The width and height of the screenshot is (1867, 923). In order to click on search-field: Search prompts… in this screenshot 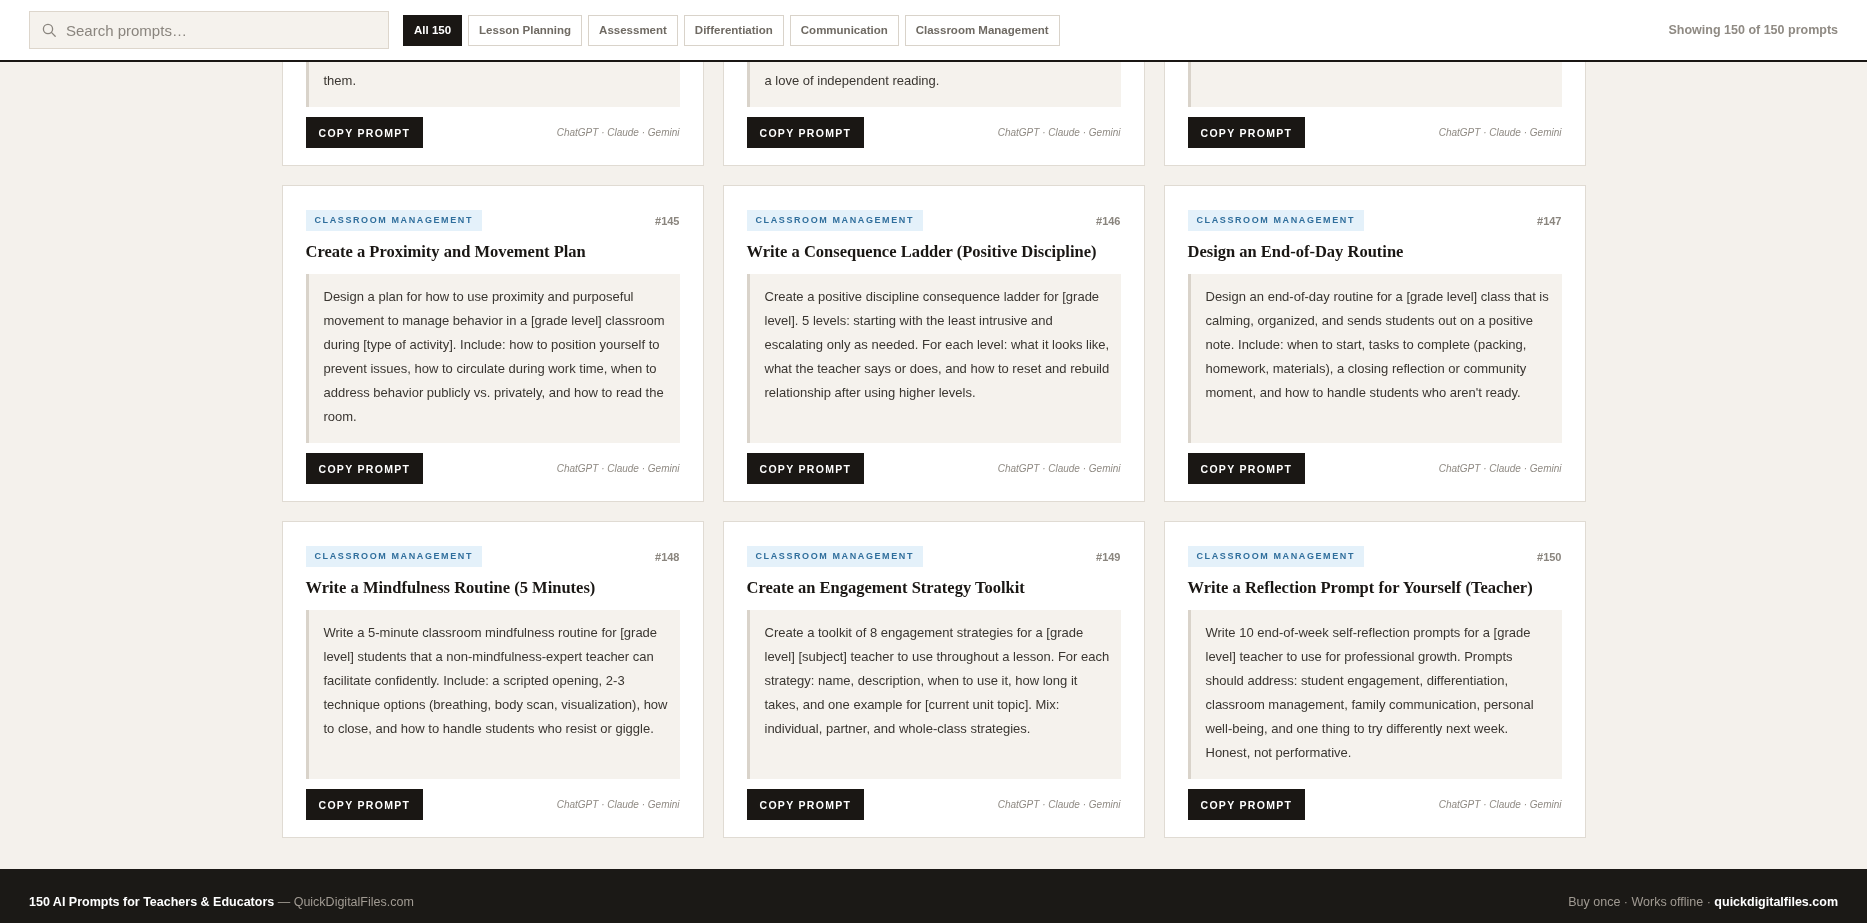, I will do `click(209, 30)`.